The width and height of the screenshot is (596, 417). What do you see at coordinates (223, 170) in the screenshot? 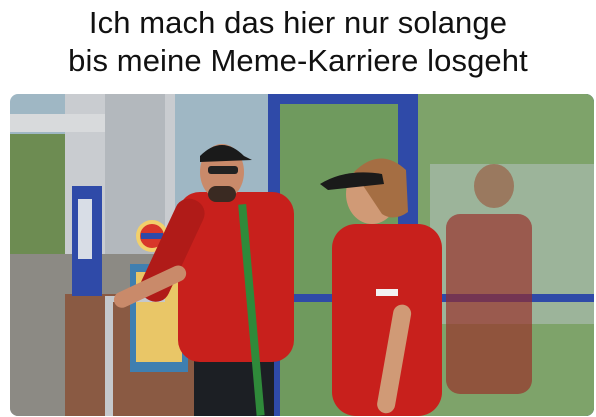
I see `man-sunglasses` at bounding box center [223, 170].